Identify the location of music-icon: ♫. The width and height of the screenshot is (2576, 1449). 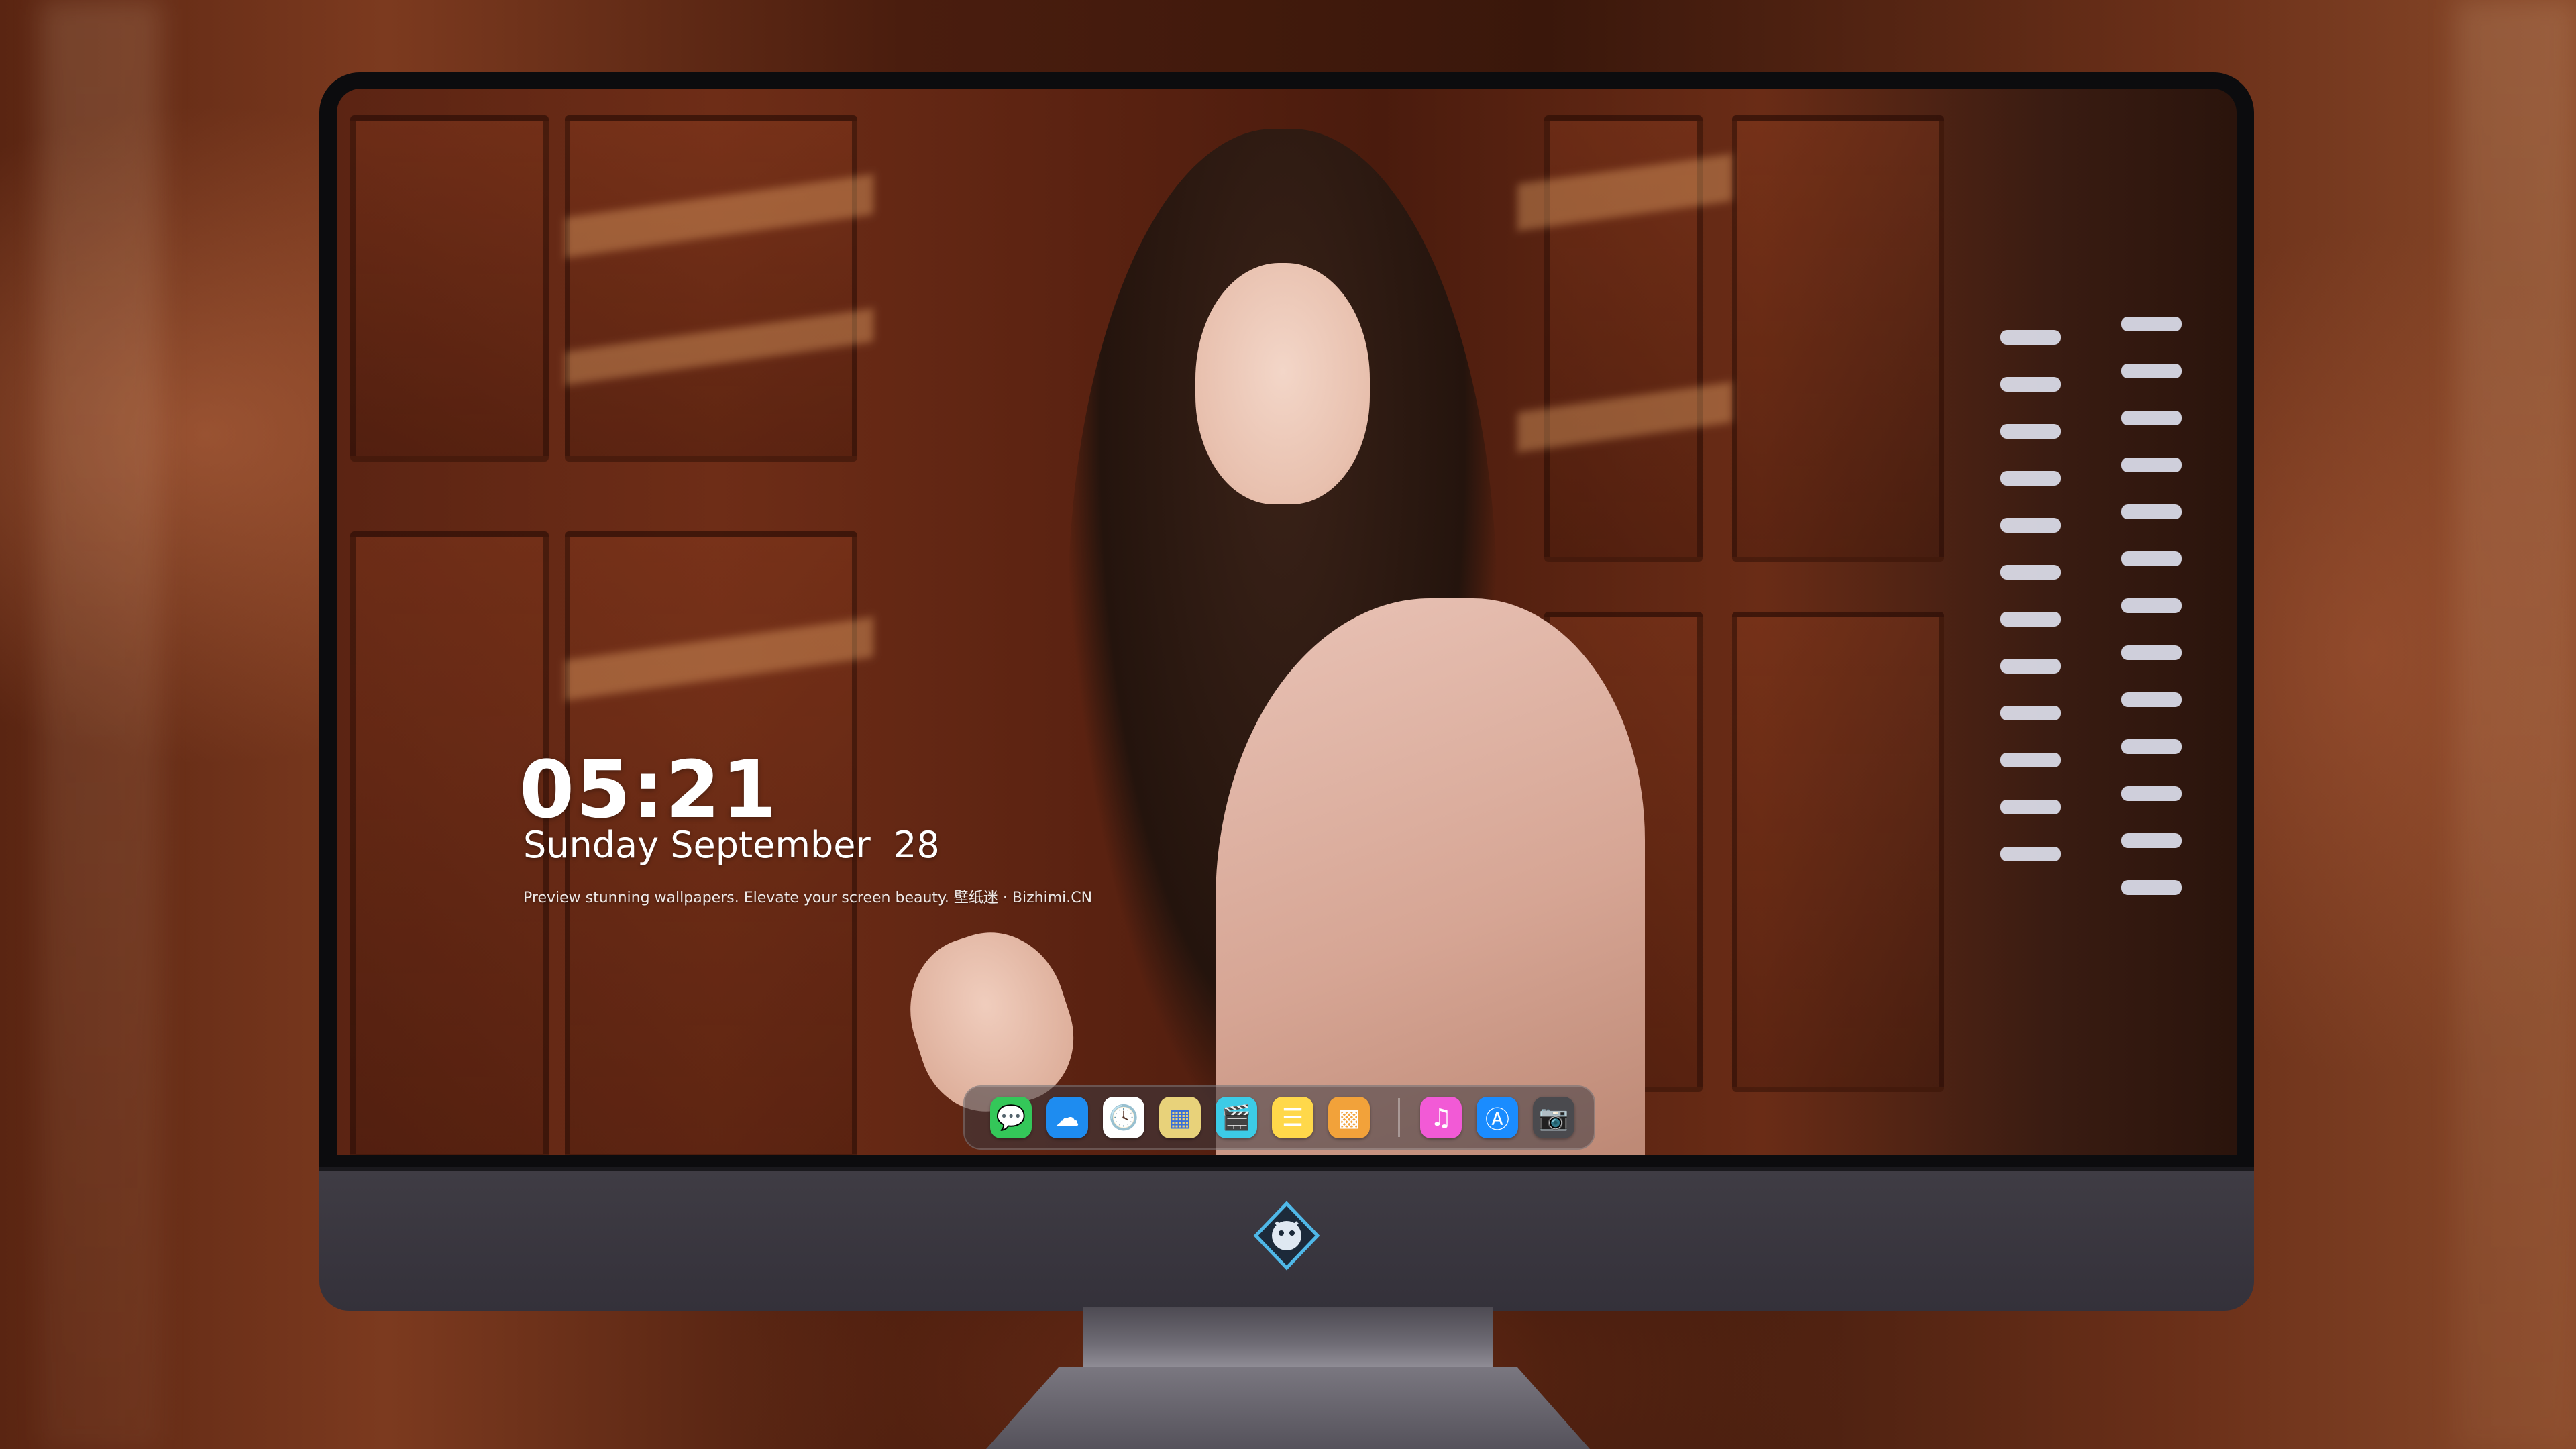
(1441, 1117).